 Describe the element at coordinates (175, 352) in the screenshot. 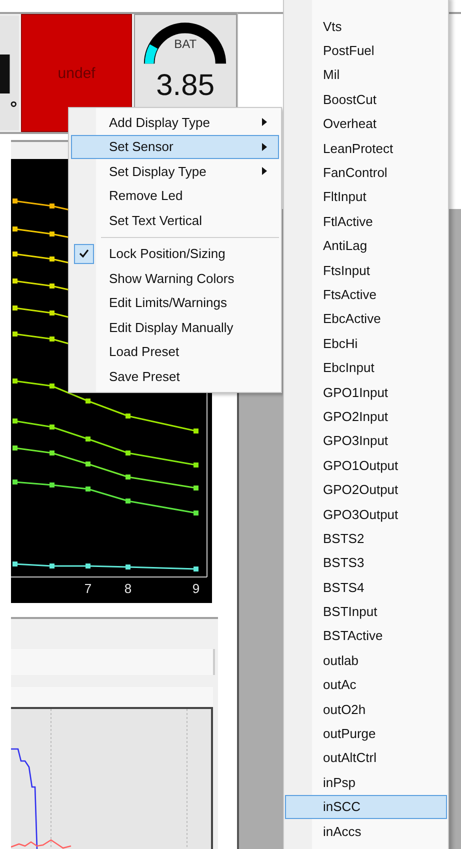

I see `menu-item: Load Preset` at that location.